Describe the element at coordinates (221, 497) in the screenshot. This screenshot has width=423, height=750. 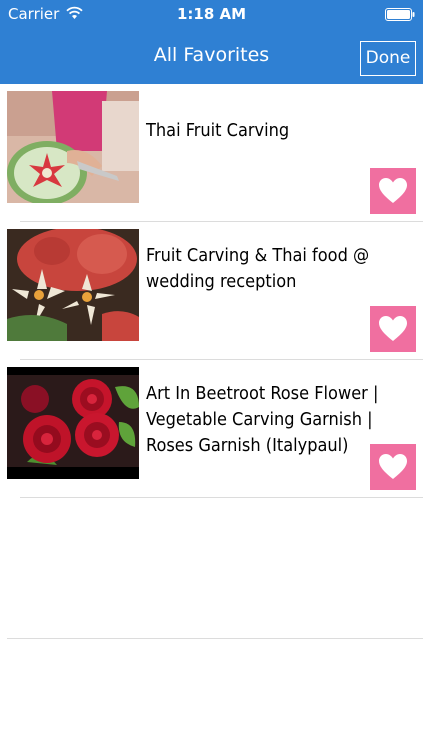
I see `row-divider` at that location.